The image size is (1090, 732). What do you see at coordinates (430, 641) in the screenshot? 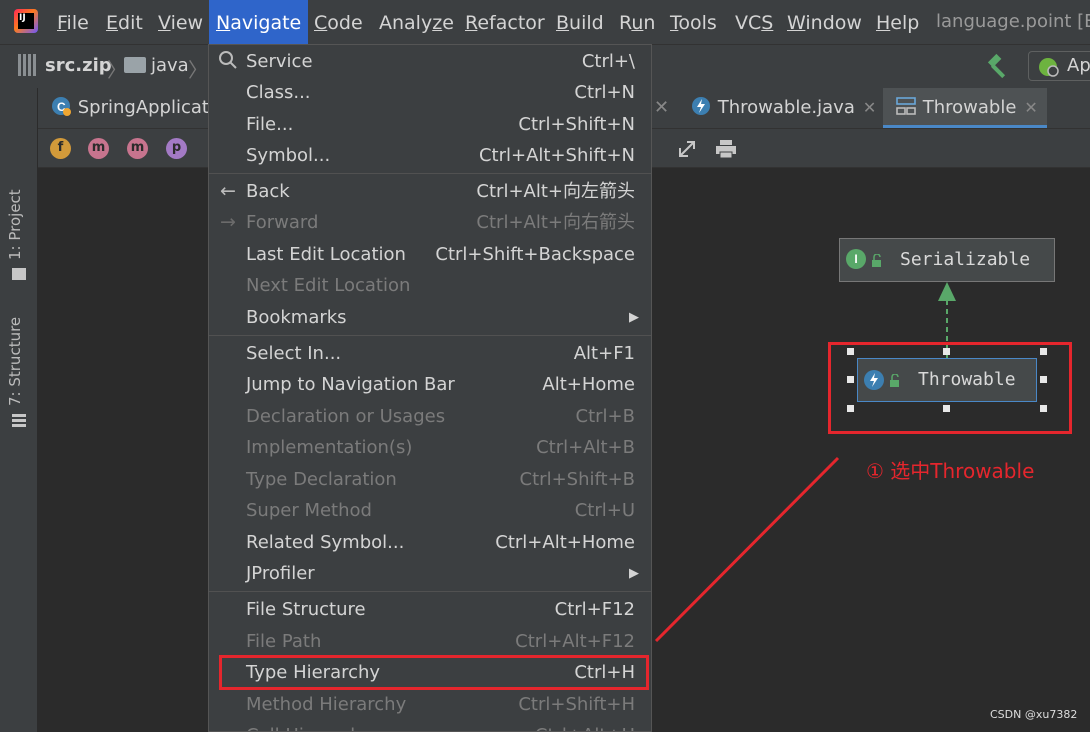
I see `menu-item-file-path: File Path Ctrl+Alt+F12` at bounding box center [430, 641].